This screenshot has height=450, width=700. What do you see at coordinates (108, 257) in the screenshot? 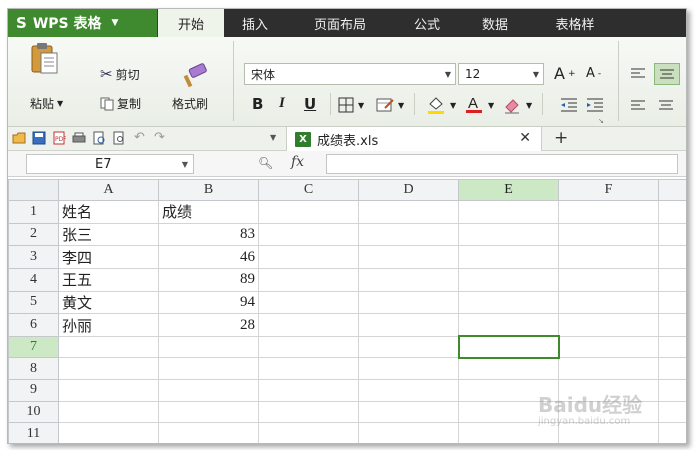
I see `cell-a3: 李四` at bounding box center [108, 257].